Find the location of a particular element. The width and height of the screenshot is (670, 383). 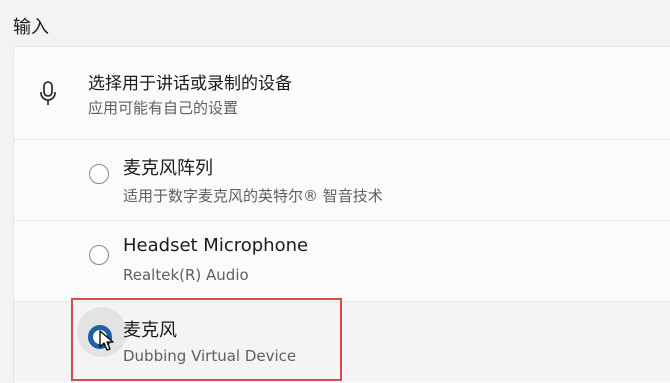

section-title: 输入 is located at coordinates (31, 27).